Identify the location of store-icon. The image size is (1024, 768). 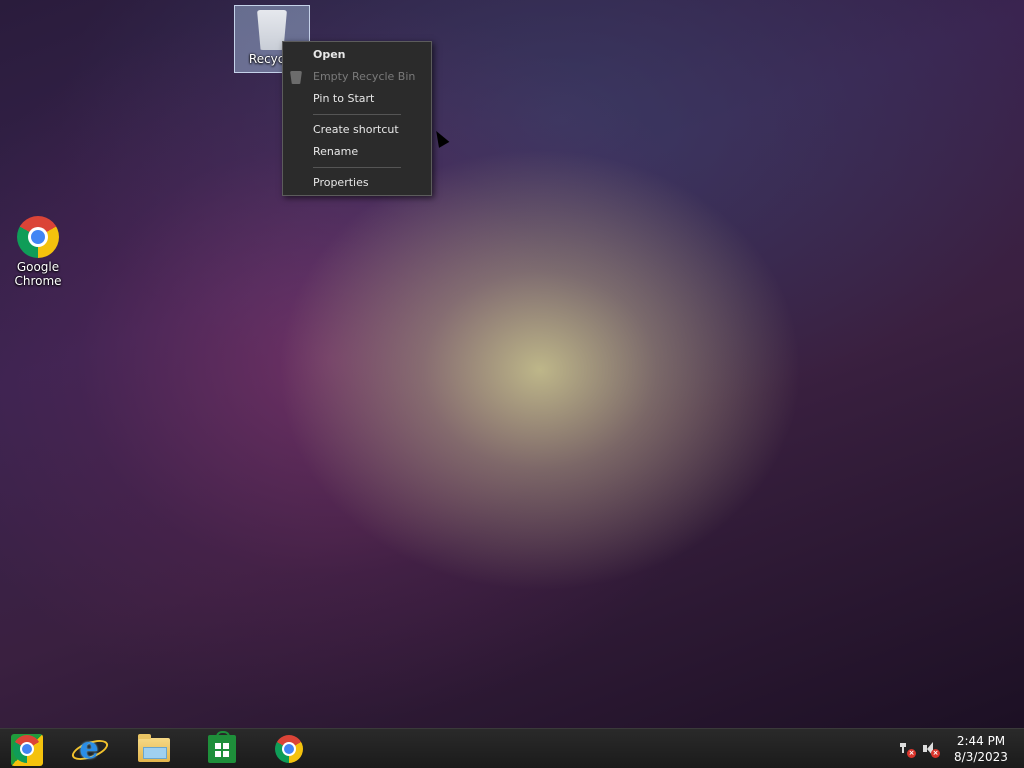
(222, 747).